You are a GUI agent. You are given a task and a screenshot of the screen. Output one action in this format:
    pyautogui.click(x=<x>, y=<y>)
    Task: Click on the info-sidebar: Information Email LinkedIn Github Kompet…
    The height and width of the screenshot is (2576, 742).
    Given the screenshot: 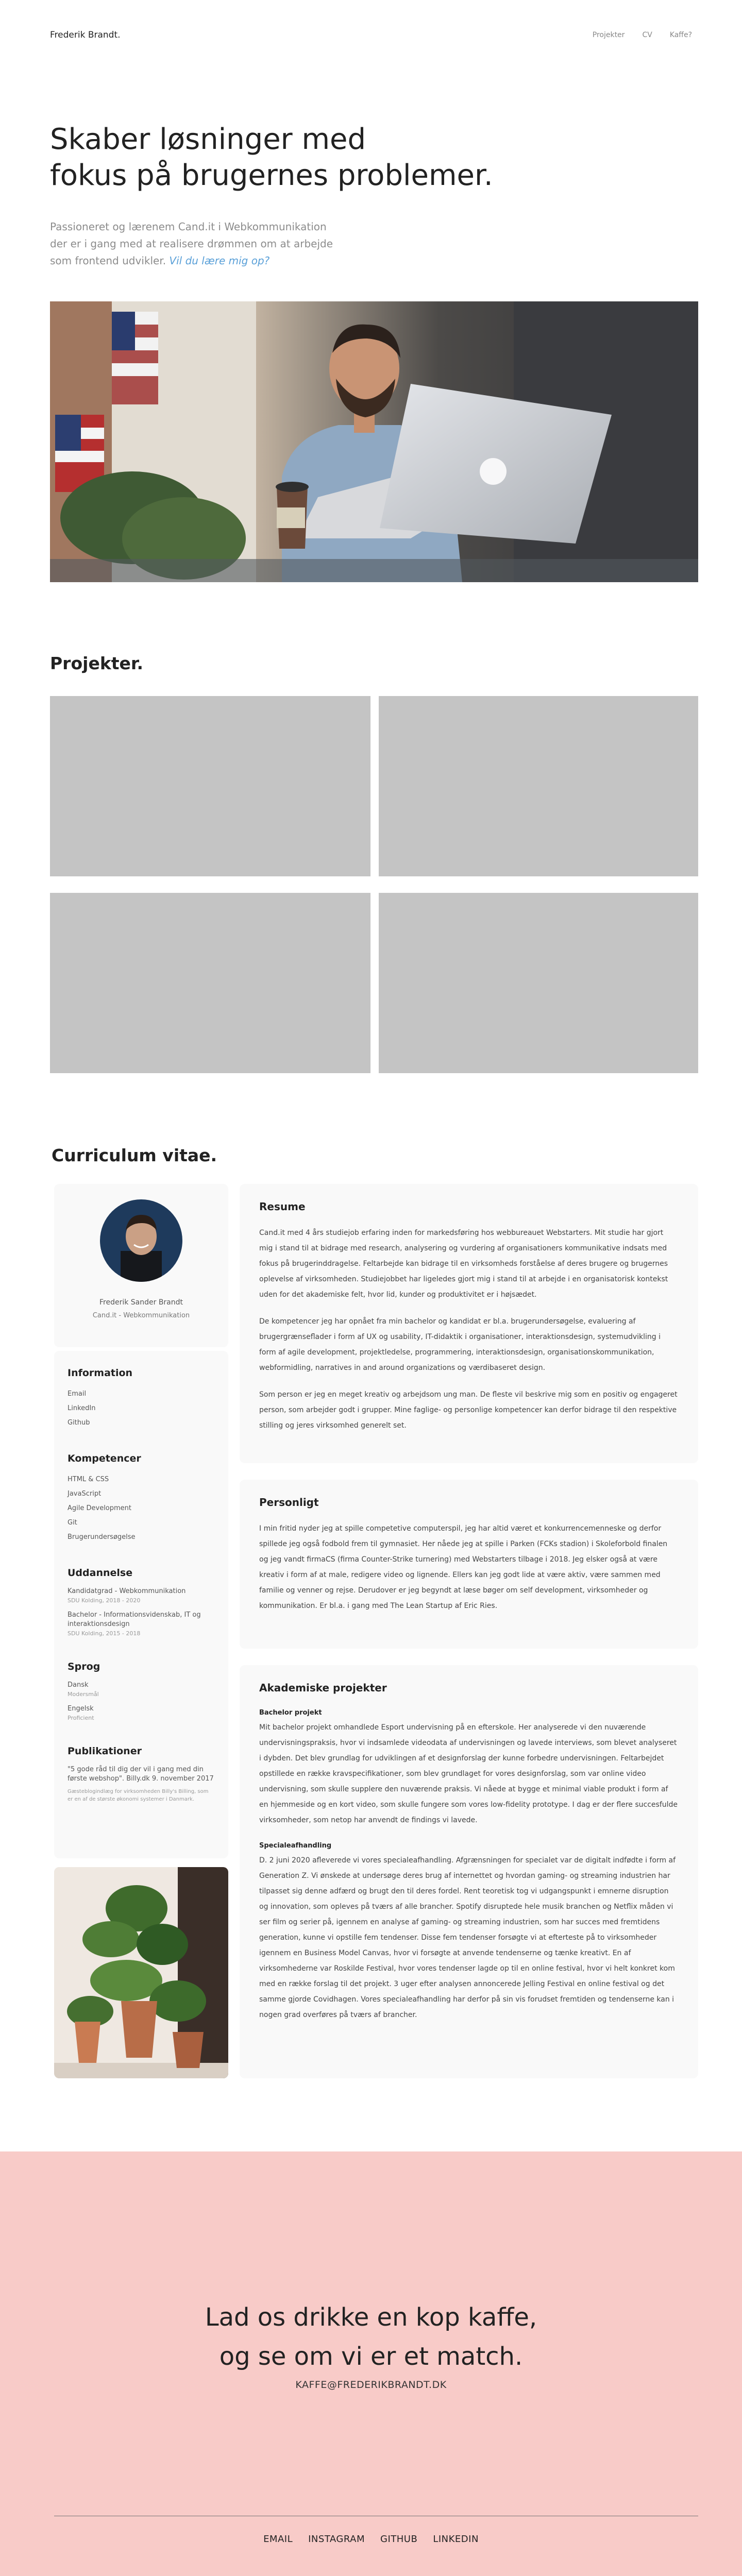 What is the action you would take?
    pyautogui.click(x=141, y=1604)
    